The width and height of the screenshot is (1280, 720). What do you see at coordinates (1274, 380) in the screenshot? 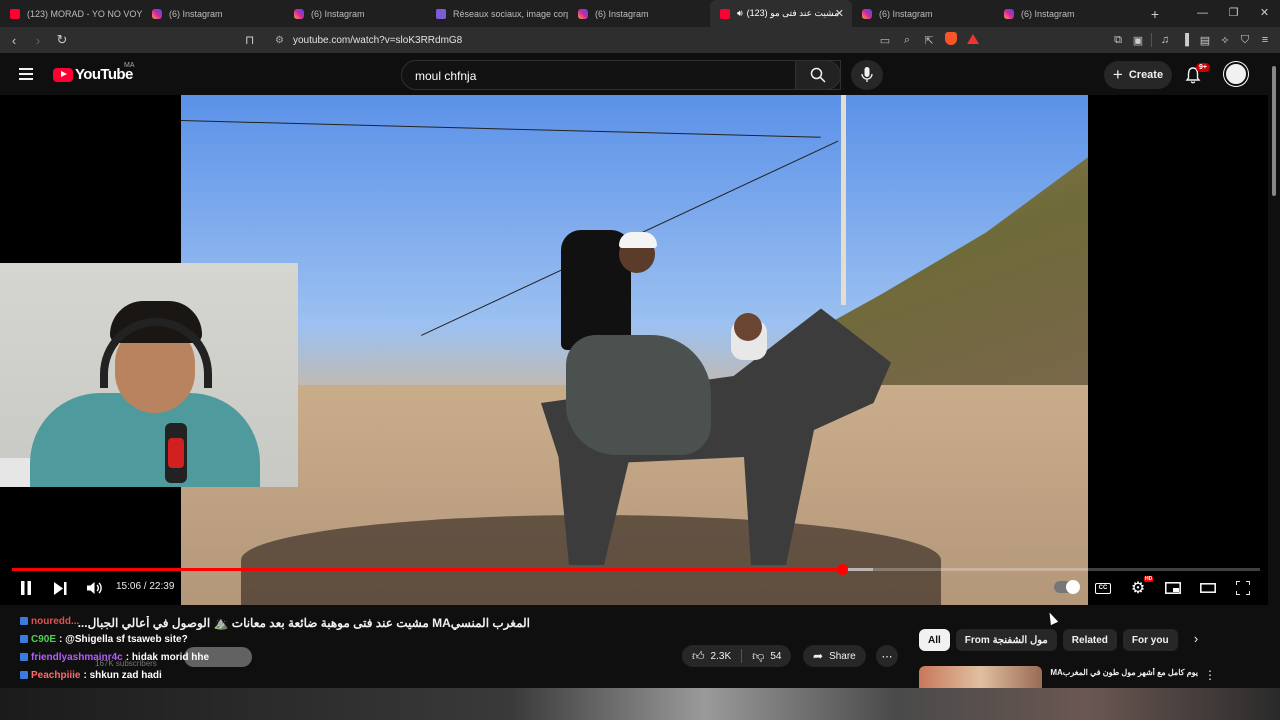
I see `page-scrollbar` at bounding box center [1274, 380].